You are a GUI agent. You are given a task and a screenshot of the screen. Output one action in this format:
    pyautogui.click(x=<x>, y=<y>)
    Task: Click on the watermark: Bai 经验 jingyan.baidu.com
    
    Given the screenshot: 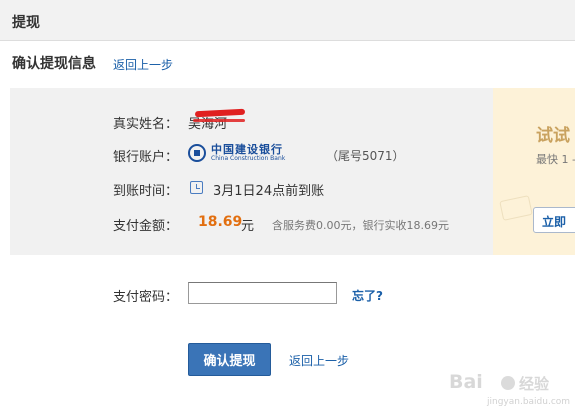 What is the action you would take?
    pyautogui.click(x=509, y=394)
    